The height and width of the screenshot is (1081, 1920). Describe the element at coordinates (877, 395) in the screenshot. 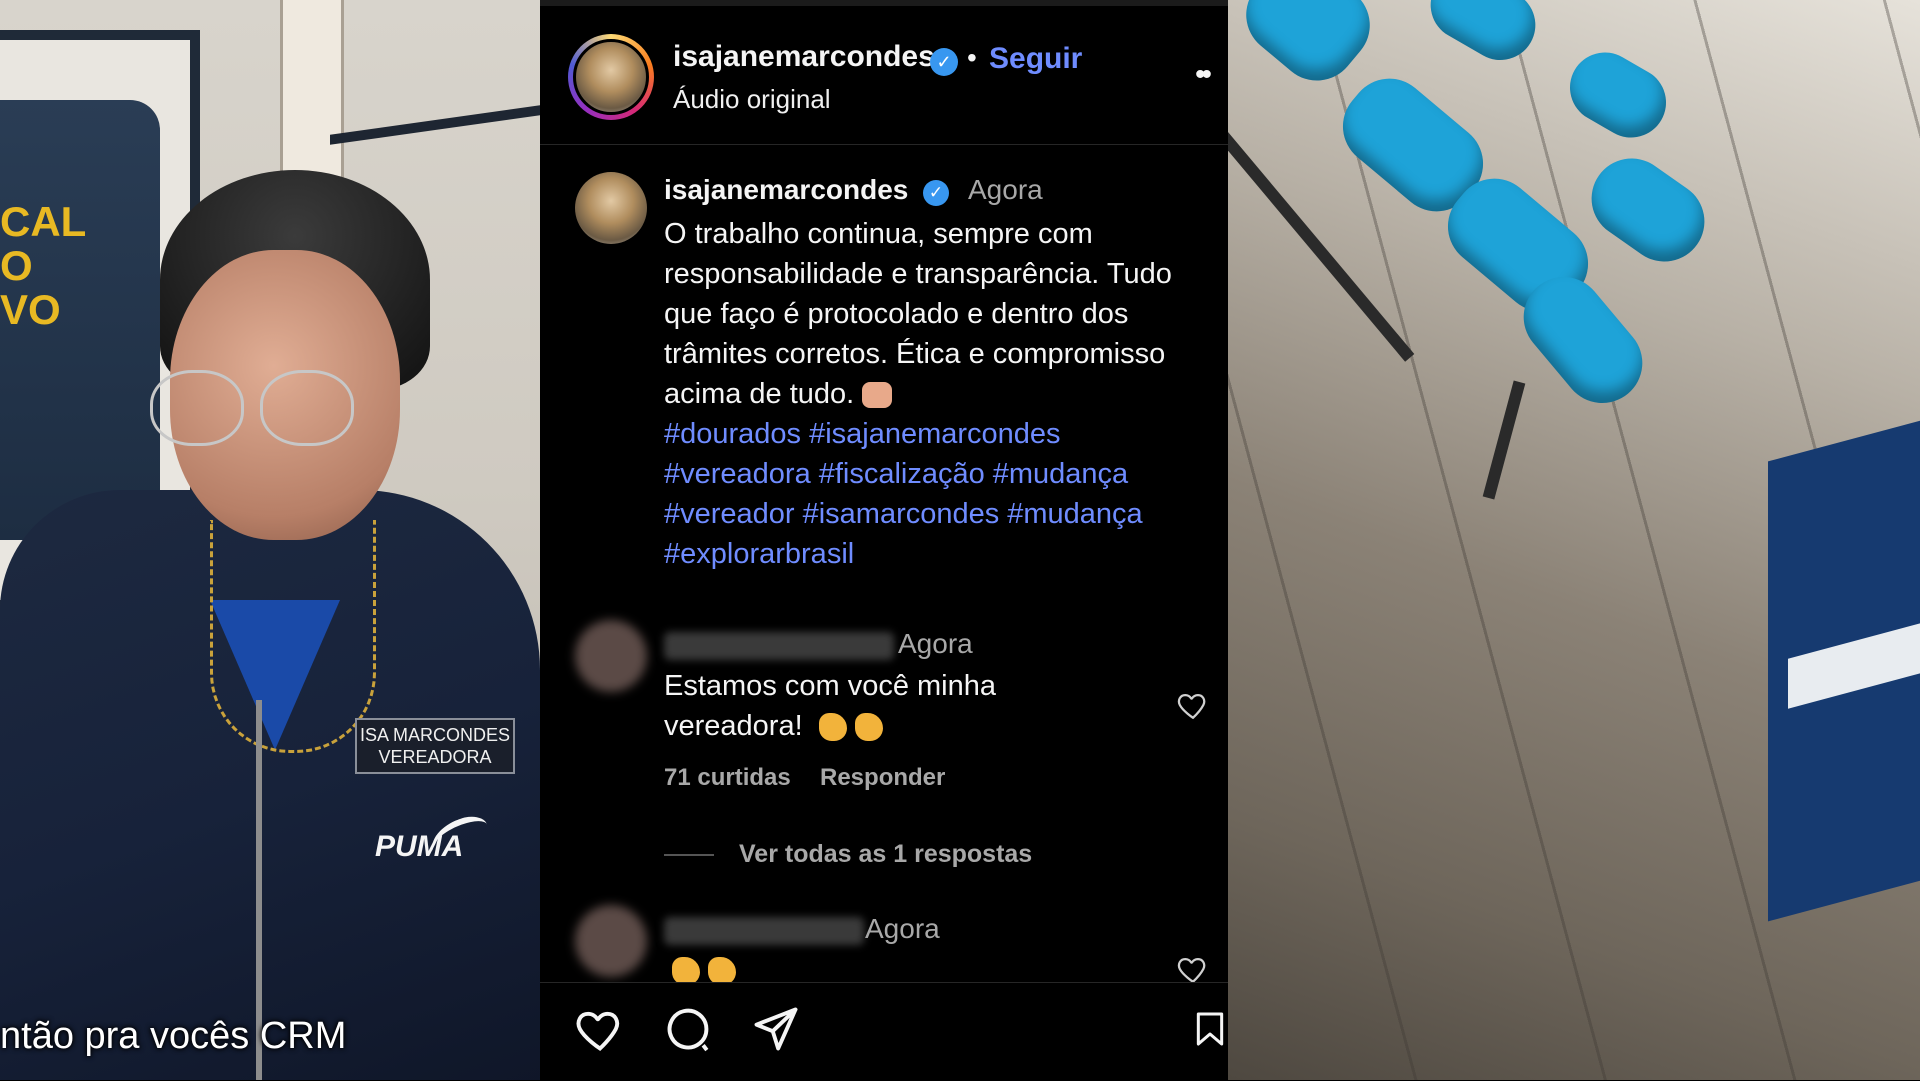

I see `fist-emoji-icon` at that location.